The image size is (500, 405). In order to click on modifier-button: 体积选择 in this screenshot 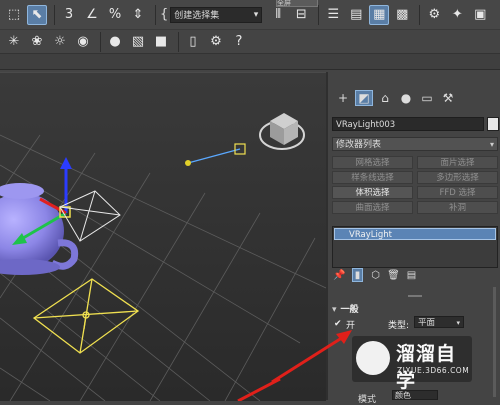, I will do `click(372, 192)`.